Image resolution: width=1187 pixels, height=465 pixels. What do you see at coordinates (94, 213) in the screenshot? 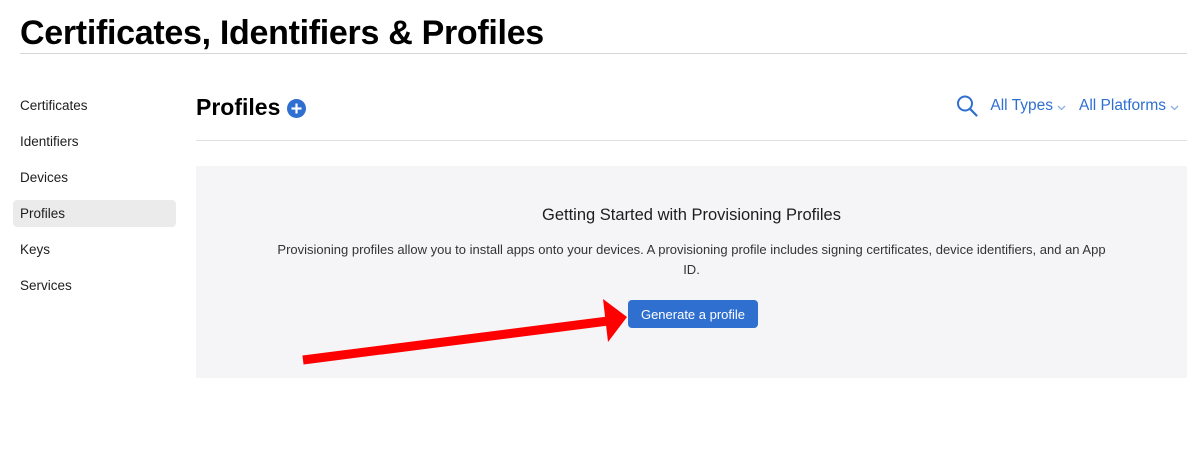
I see `sidebar-item-profiles: Profiles` at bounding box center [94, 213].